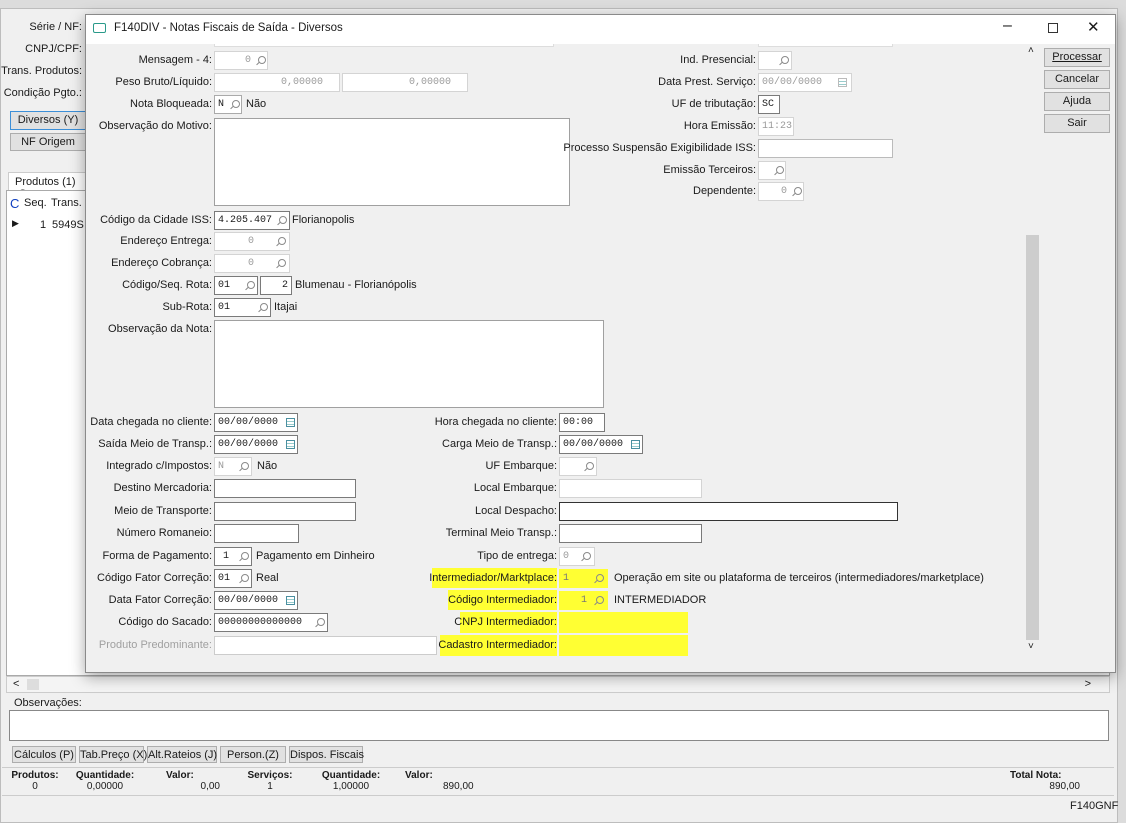 This screenshot has height=823, width=1126. I want to click on dispos-fiscais-button: Dispos. Fiscais, so click(326, 754).